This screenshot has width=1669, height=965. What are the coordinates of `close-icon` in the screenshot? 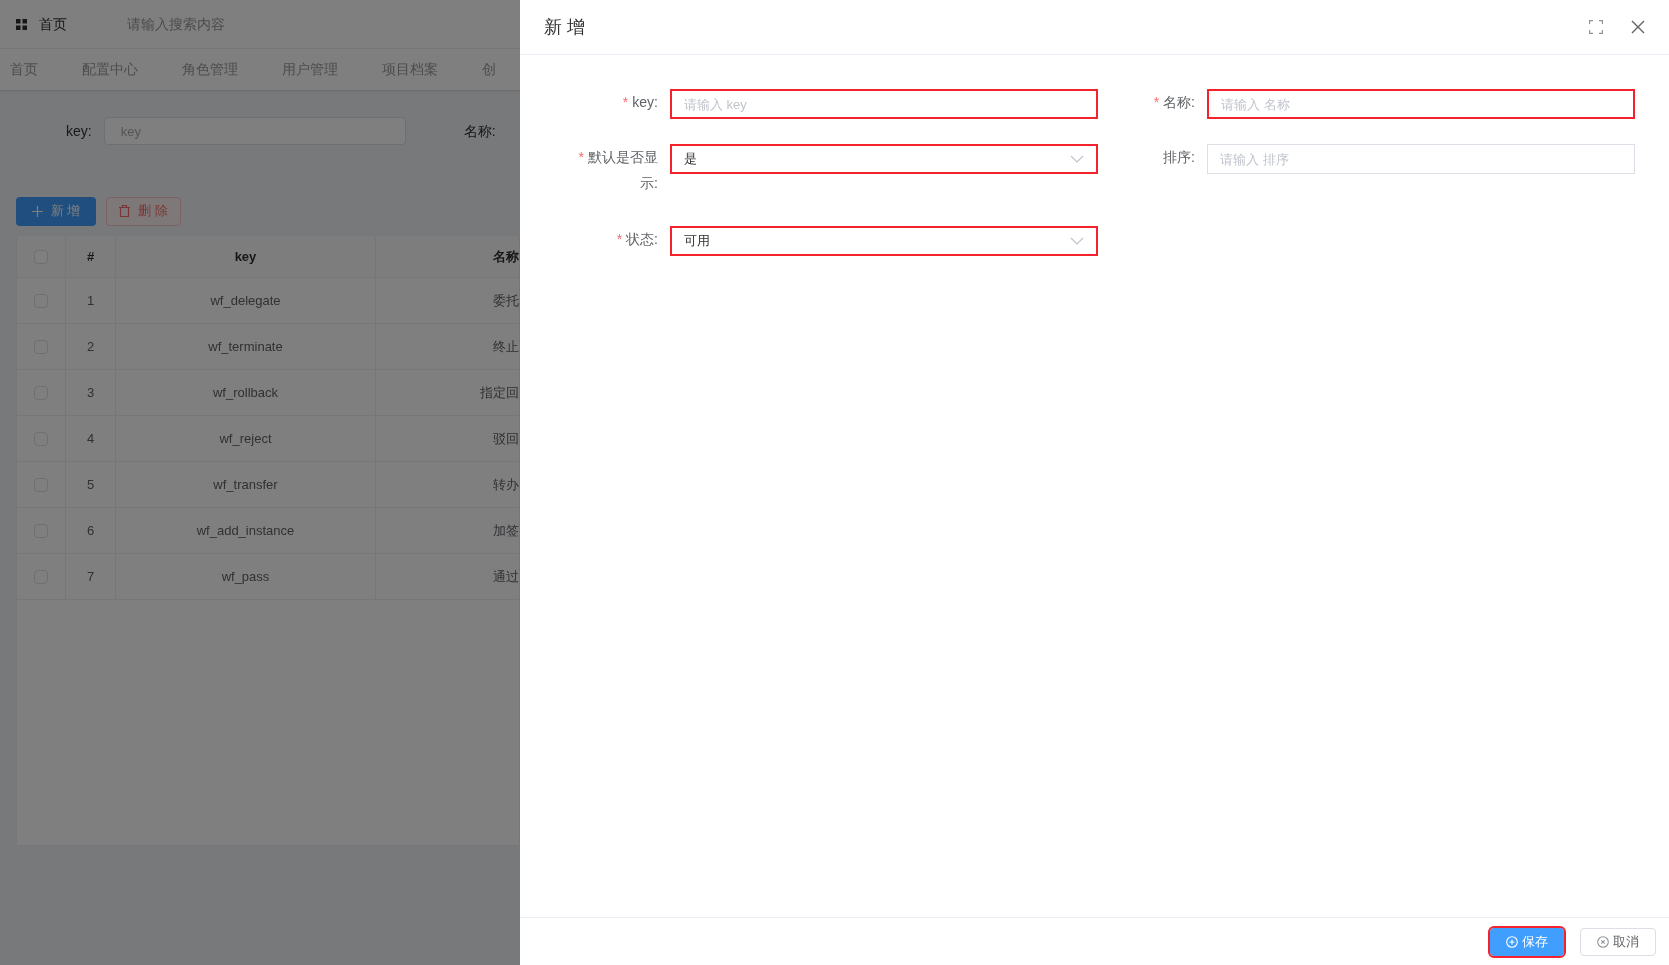 It's located at (1638, 27).